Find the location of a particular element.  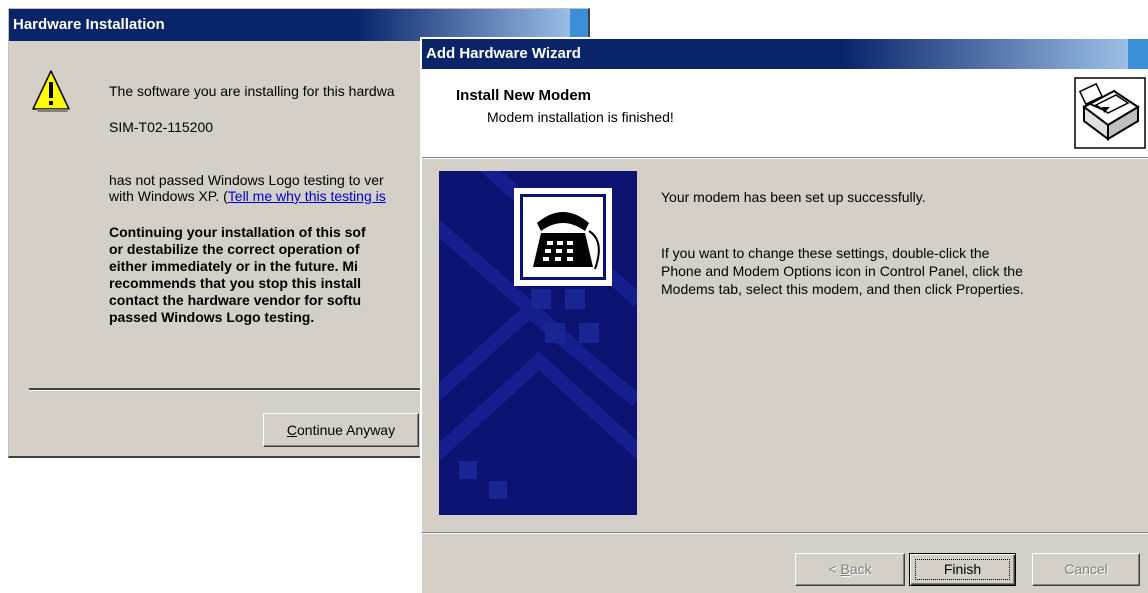

finish-button: Finish is located at coordinates (962, 569).